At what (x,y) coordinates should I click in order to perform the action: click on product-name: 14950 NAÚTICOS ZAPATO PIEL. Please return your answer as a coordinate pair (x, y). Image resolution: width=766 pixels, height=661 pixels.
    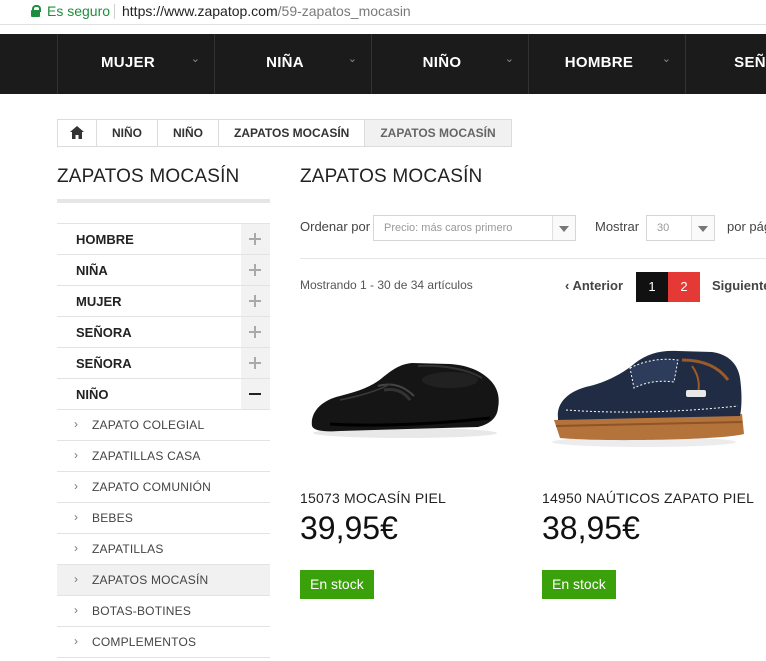
    Looking at the image, I should click on (648, 498).